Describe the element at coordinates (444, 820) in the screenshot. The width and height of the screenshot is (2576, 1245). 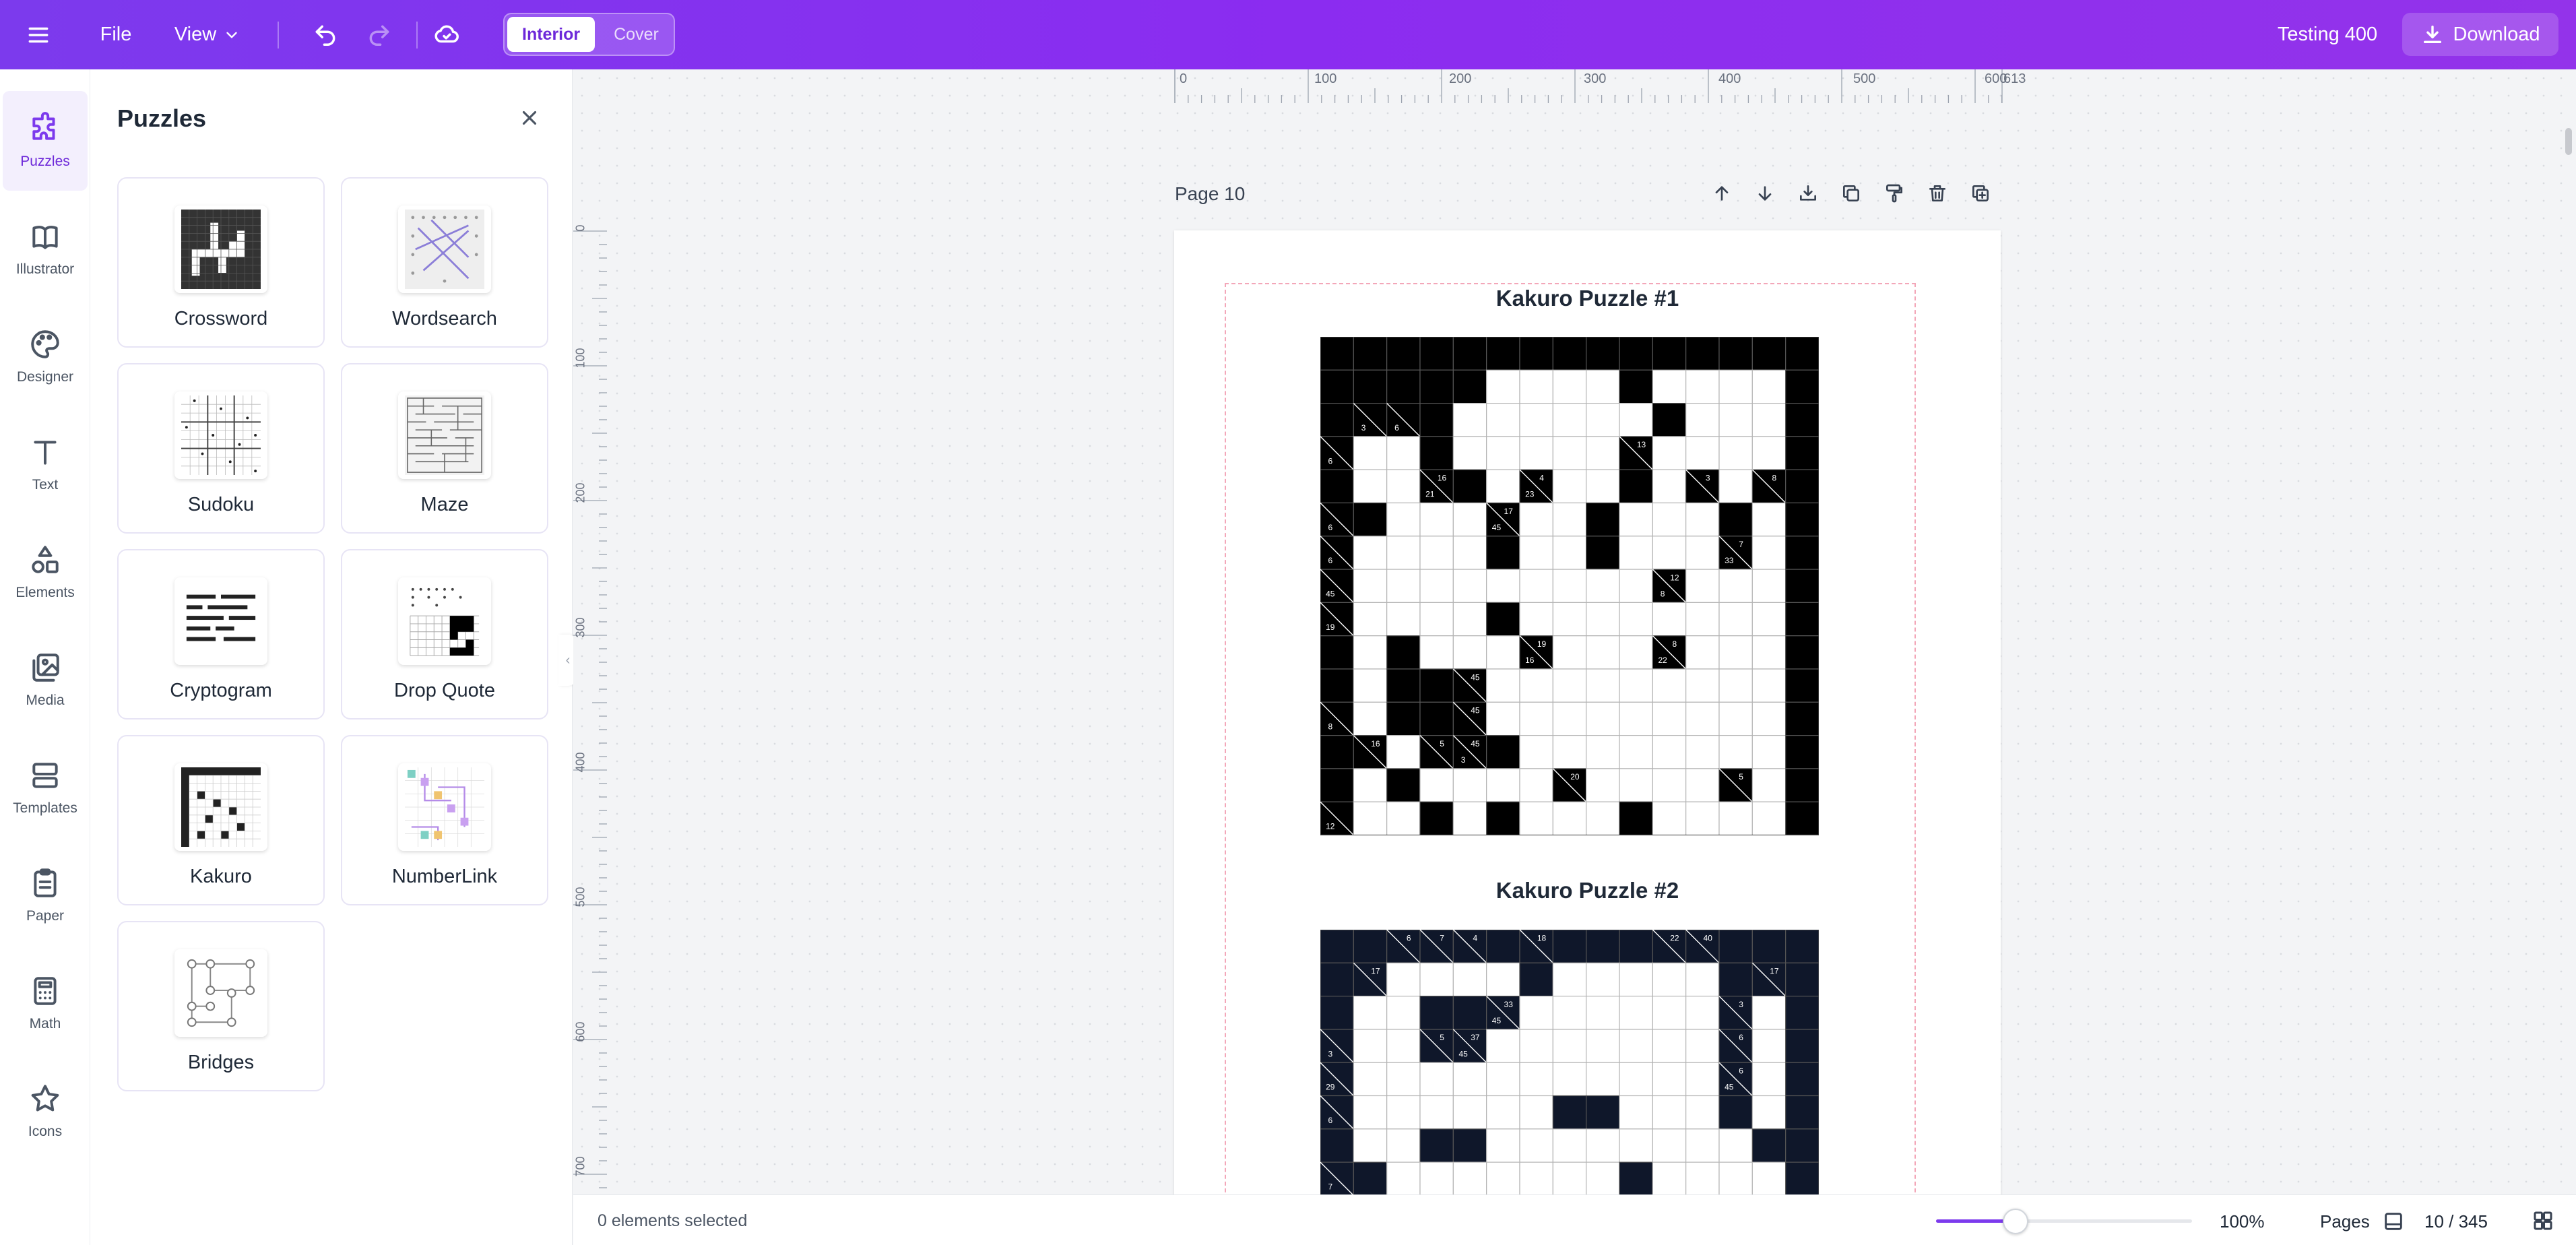
I see `puzzle-card-numberlink: NumberLink` at that location.